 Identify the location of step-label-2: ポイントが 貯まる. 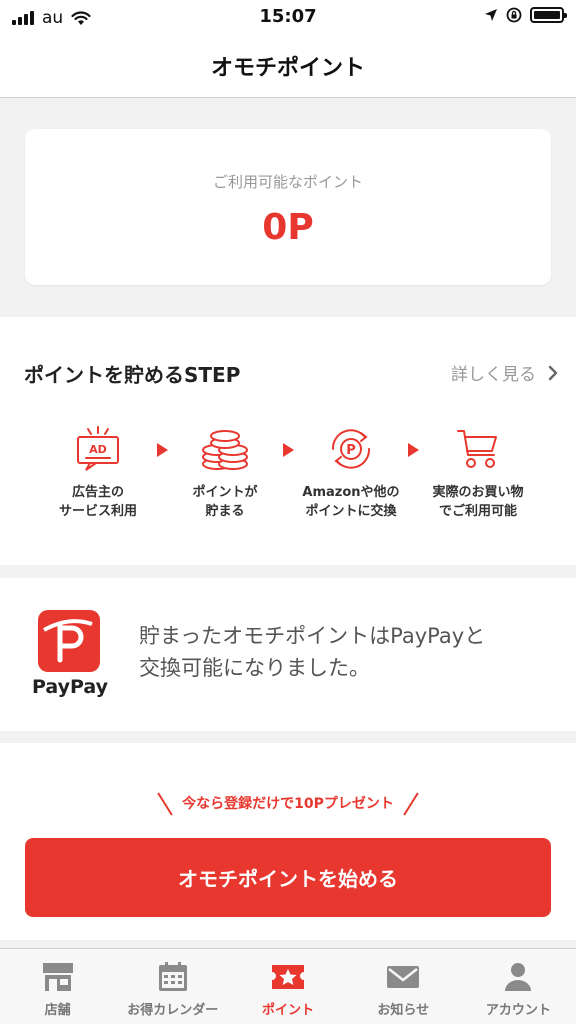
(225, 502).